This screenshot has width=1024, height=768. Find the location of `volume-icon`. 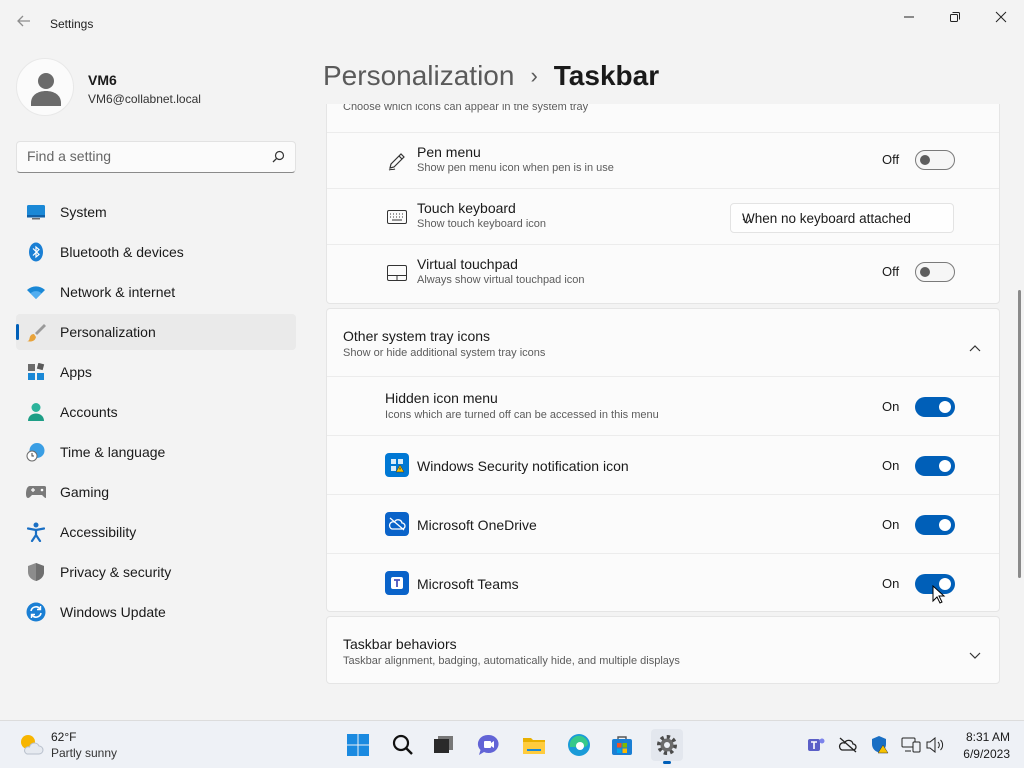

volume-icon is located at coordinates (935, 745).